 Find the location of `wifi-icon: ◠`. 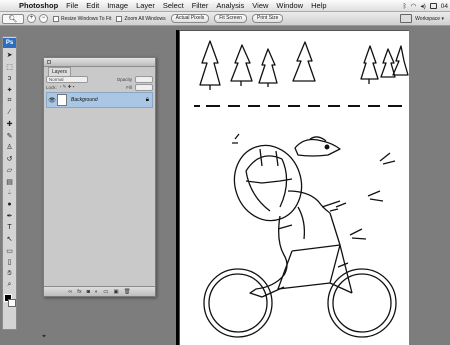

wifi-icon: ◠ is located at coordinates (414, 6).